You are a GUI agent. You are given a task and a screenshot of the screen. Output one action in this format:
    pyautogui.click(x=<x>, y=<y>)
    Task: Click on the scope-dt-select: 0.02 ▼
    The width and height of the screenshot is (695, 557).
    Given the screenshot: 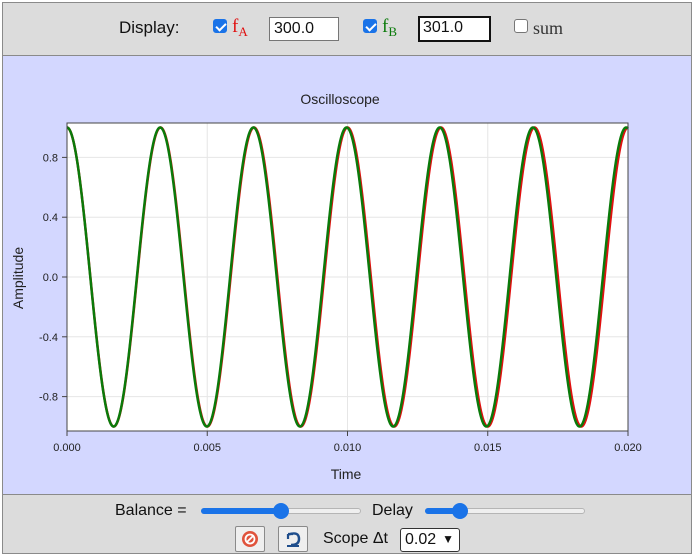 What is the action you would take?
    pyautogui.click(x=430, y=540)
    